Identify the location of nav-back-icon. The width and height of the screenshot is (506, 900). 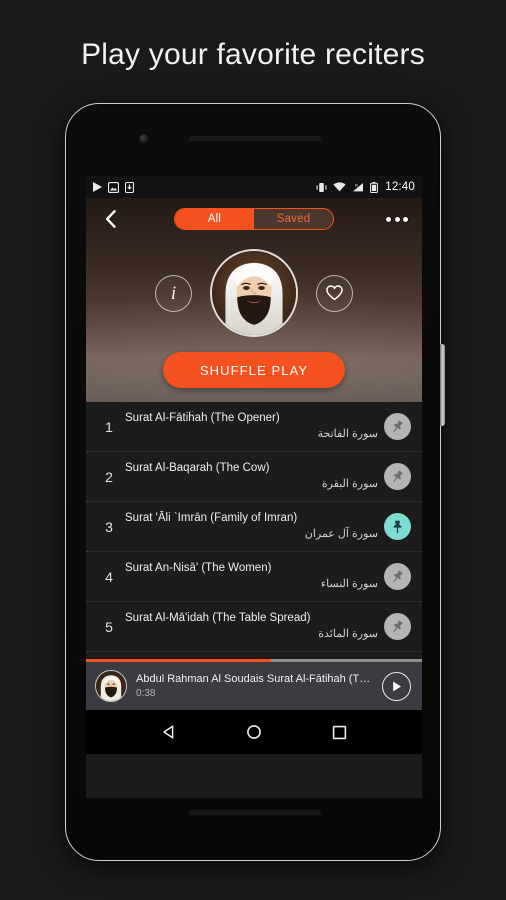
(168, 732).